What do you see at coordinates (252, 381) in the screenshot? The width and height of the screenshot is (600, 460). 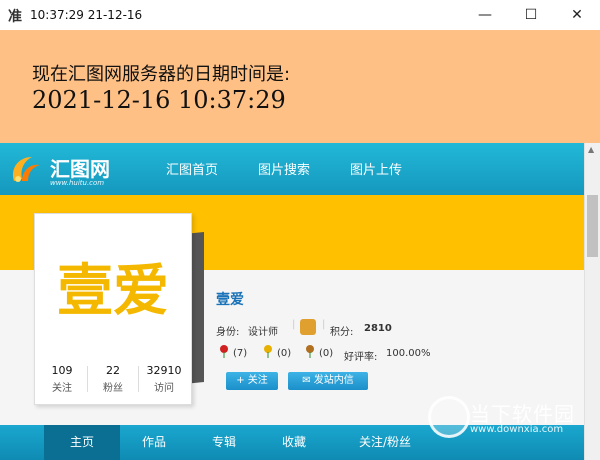 I see `follow-button: + 关注` at bounding box center [252, 381].